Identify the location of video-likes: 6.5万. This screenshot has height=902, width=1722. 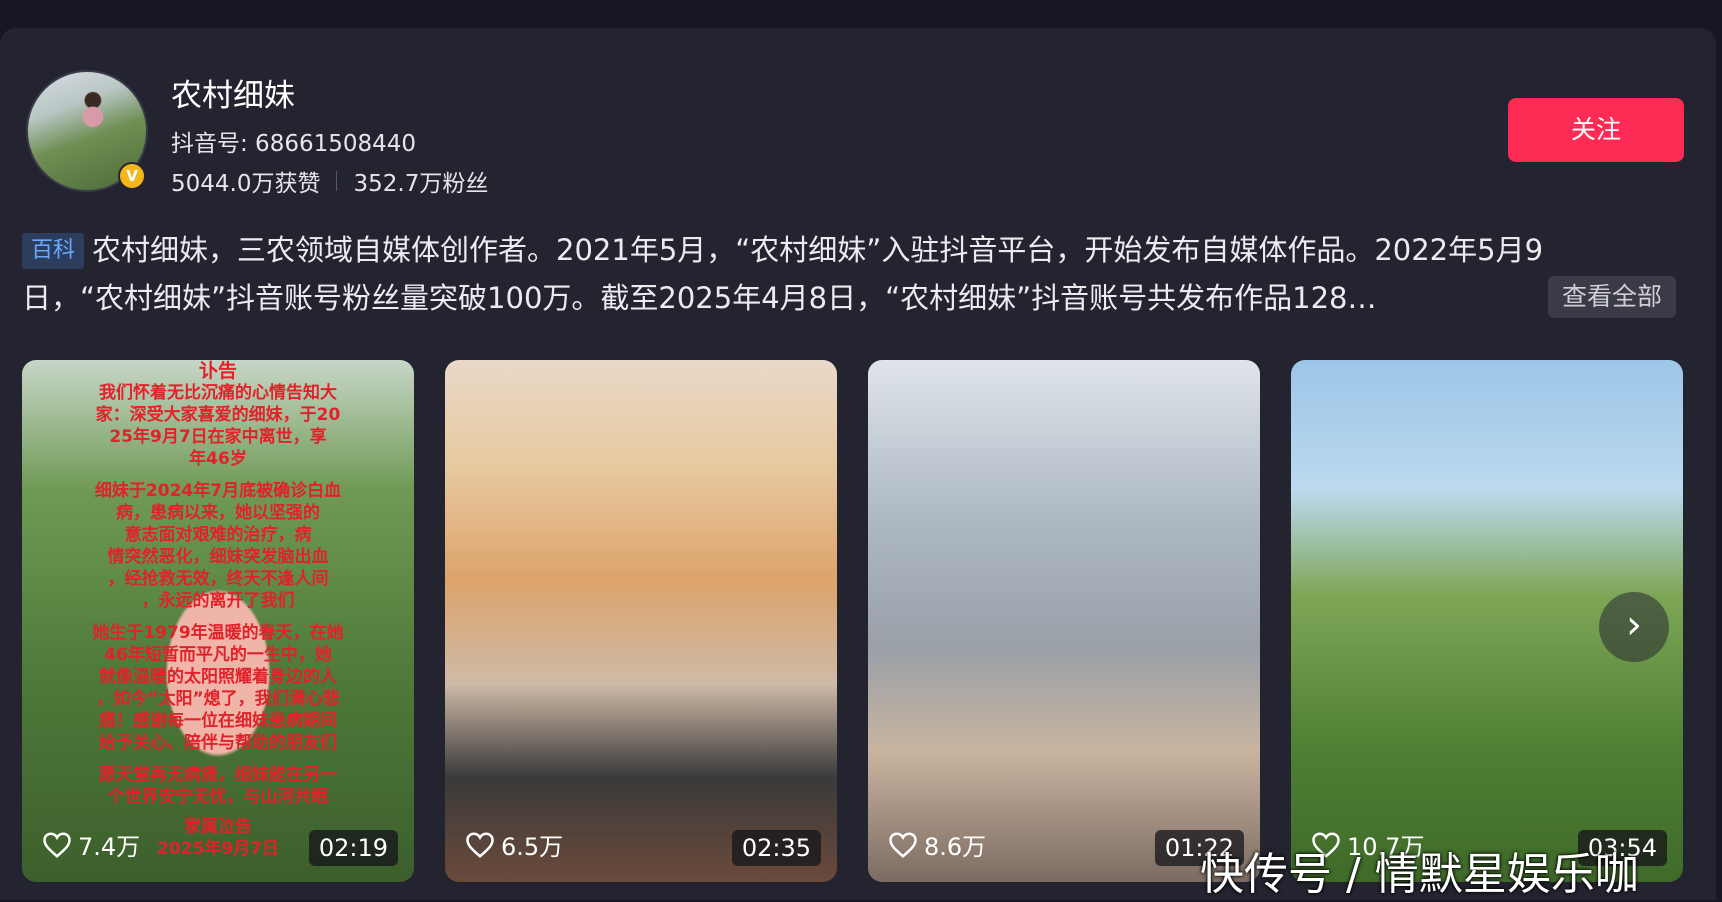
(514, 844).